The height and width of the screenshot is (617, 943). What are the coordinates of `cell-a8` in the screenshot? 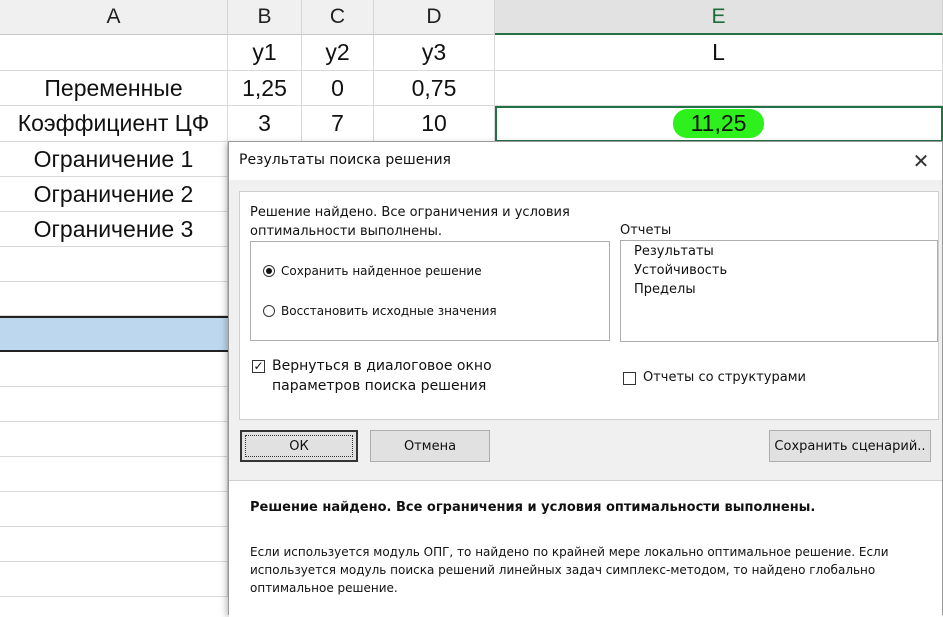 It's located at (114, 299).